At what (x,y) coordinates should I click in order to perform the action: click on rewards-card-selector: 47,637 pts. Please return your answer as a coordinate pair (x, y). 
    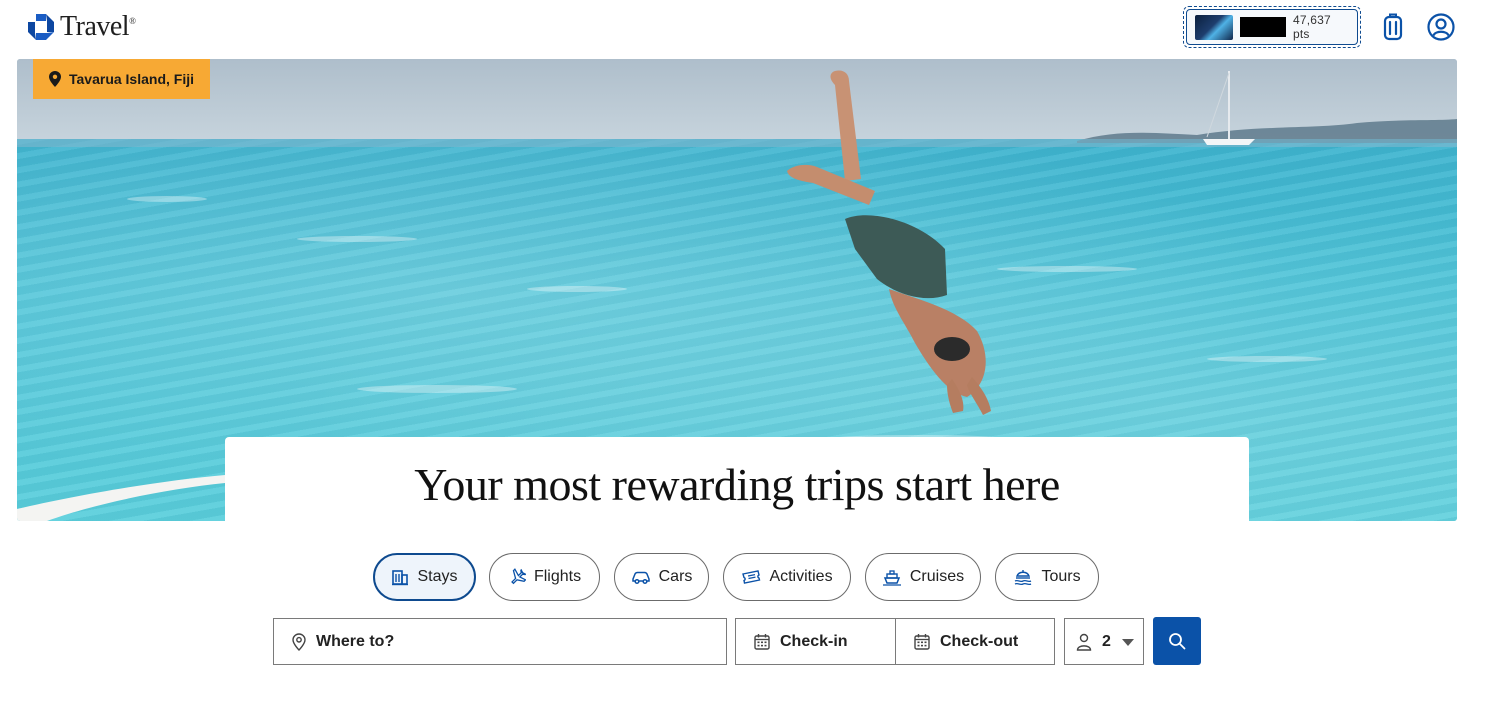
    Looking at the image, I should click on (1272, 27).